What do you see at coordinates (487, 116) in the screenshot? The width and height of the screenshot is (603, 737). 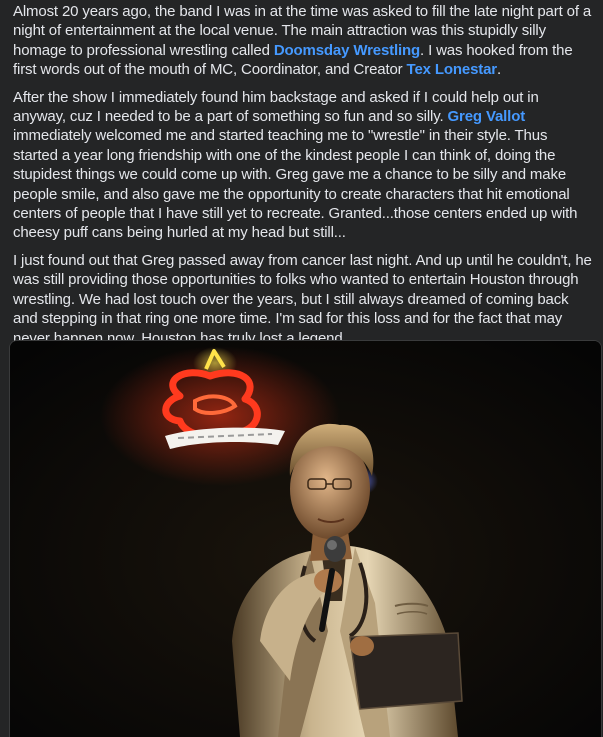 I see `mention-link-greg-vallot: Greg Vallot` at bounding box center [487, 116].